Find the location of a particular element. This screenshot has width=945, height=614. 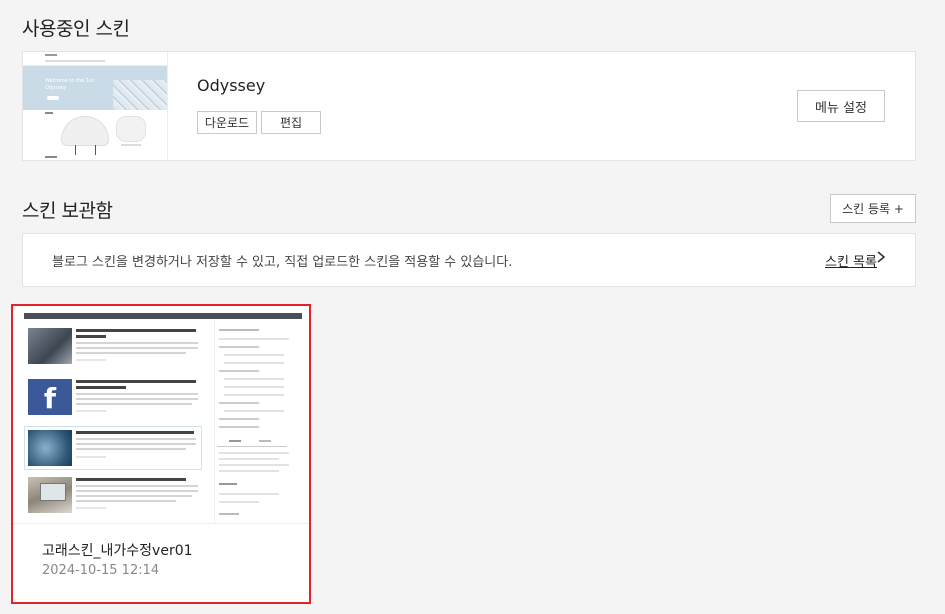

facebook-icon: f is located at coordinates (50, 397).